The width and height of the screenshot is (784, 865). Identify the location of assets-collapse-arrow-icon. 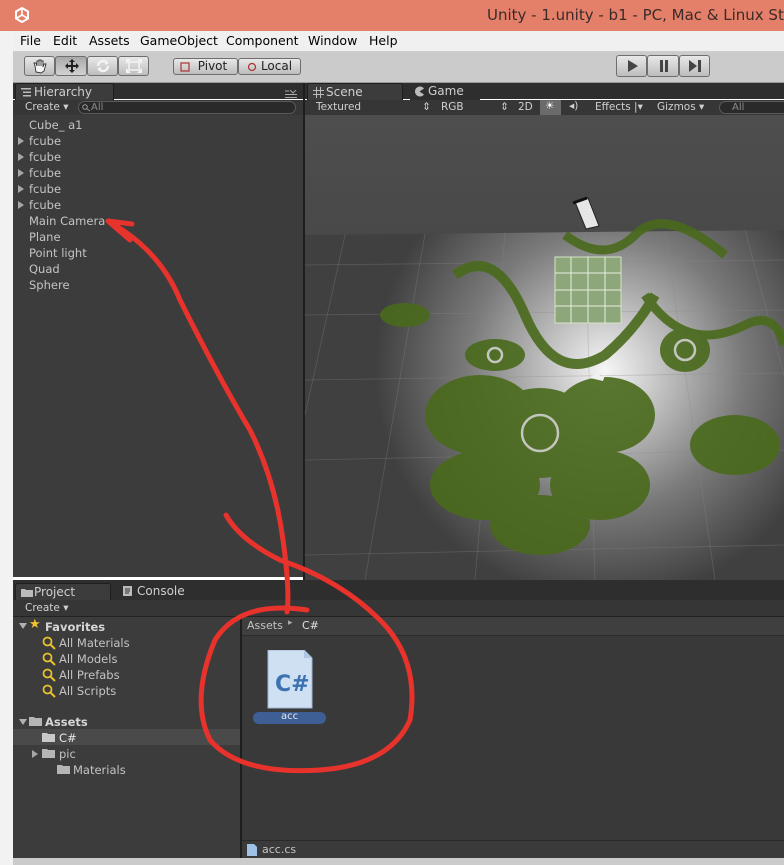
(23, 722).